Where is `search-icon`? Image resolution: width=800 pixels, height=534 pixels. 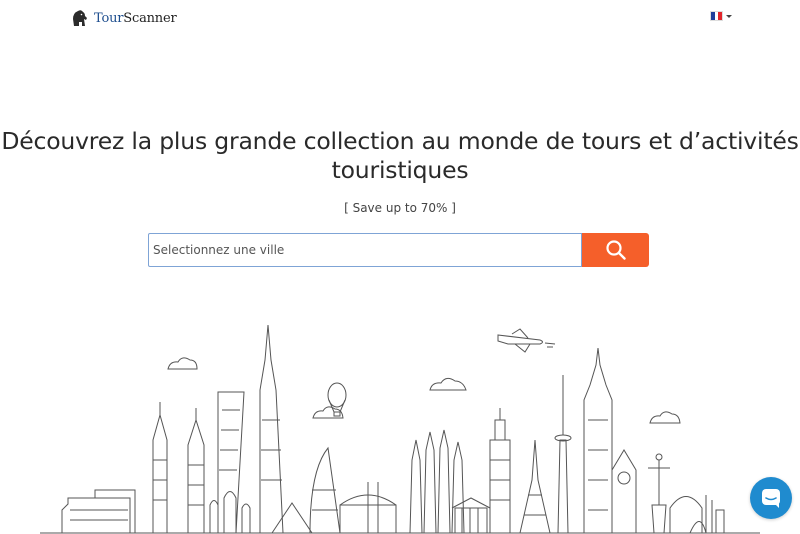 search-icon is located at coordinates (615, 250).